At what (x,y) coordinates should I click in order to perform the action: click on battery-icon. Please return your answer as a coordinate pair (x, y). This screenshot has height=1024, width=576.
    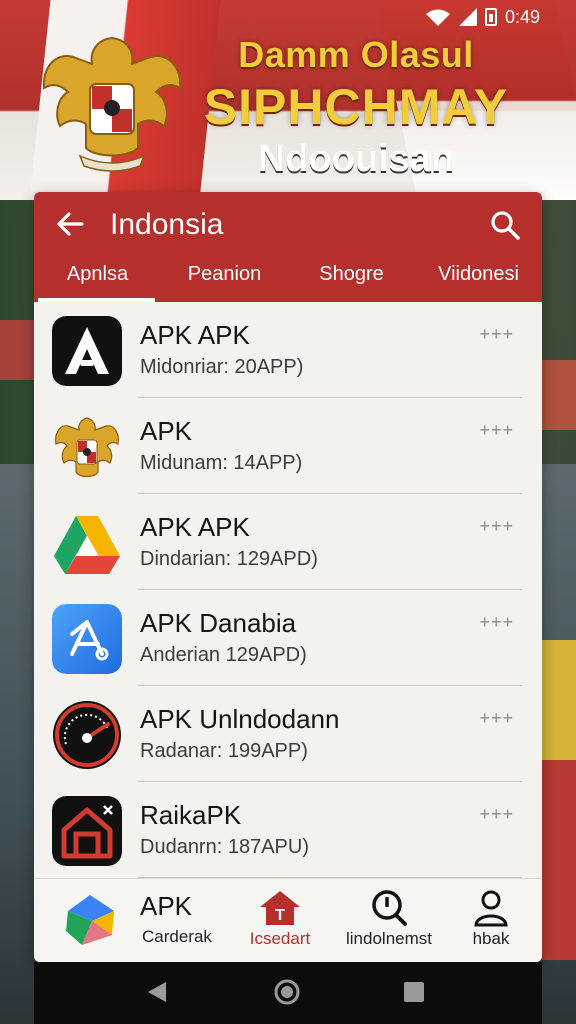
    Looking at the image, I should click on (490, 17).